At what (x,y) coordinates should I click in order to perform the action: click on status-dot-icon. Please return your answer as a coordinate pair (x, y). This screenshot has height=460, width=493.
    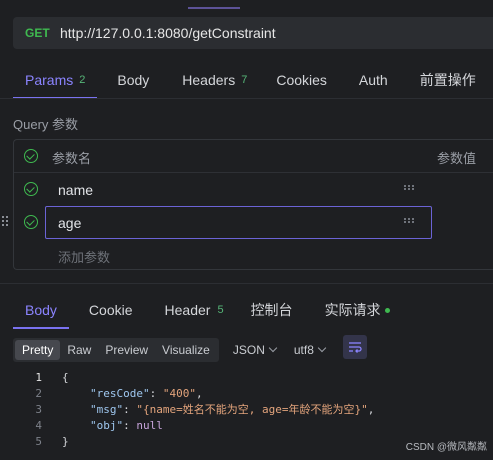
    Looking at the image, I should click on (387, 310).